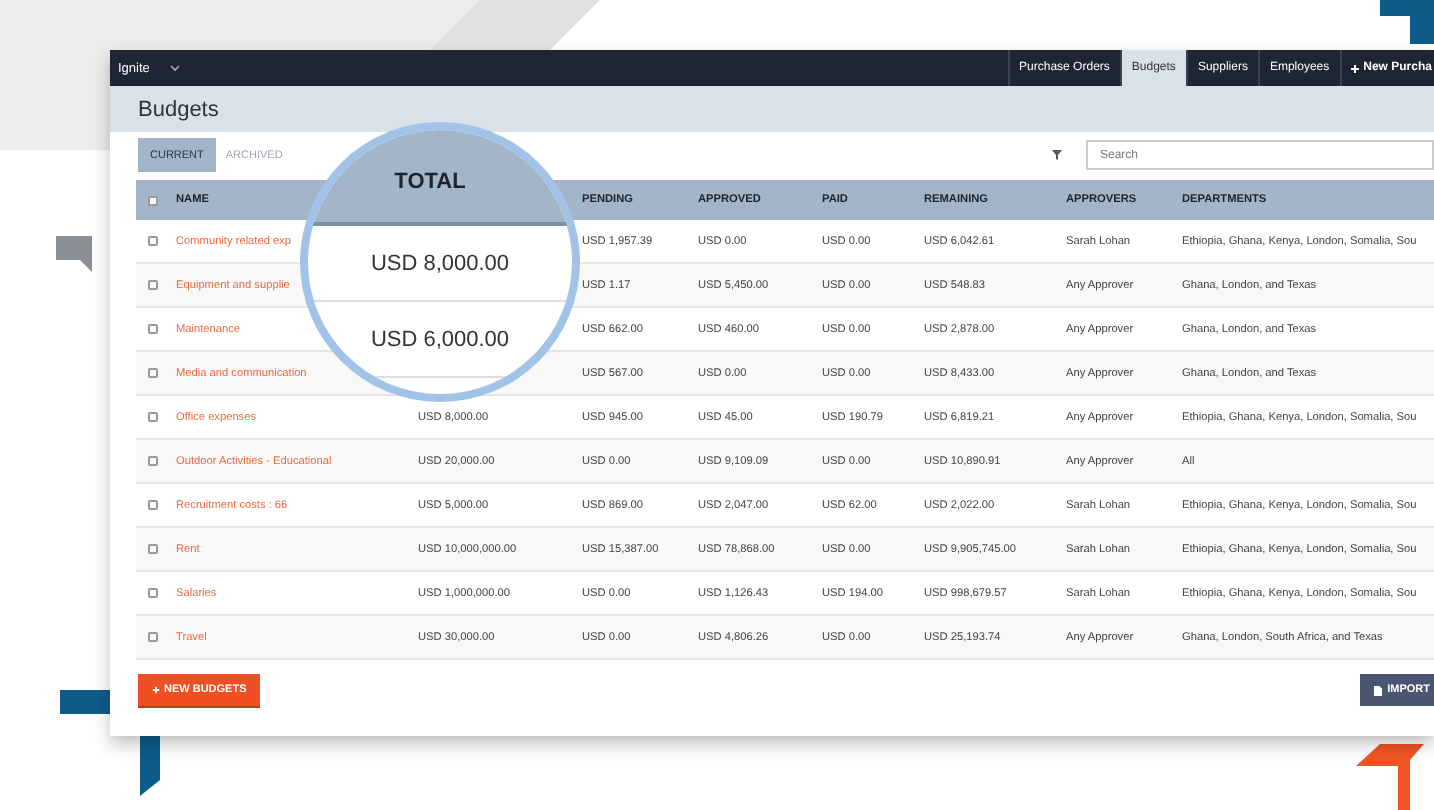 Image resolution: width=1434 pixels, height=810 pixels. Describe the element at coordinates (440, 339) in the screenshot. I see `table-cell: USD 6,000.00` at that location.